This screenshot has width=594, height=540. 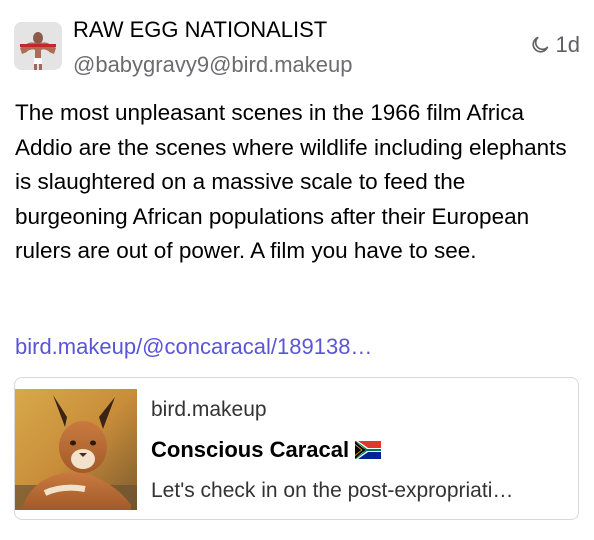 What do you see at coordinates (540, 45) in the screenshot?
I see `moon-icon` at bounding box center [540, 45].